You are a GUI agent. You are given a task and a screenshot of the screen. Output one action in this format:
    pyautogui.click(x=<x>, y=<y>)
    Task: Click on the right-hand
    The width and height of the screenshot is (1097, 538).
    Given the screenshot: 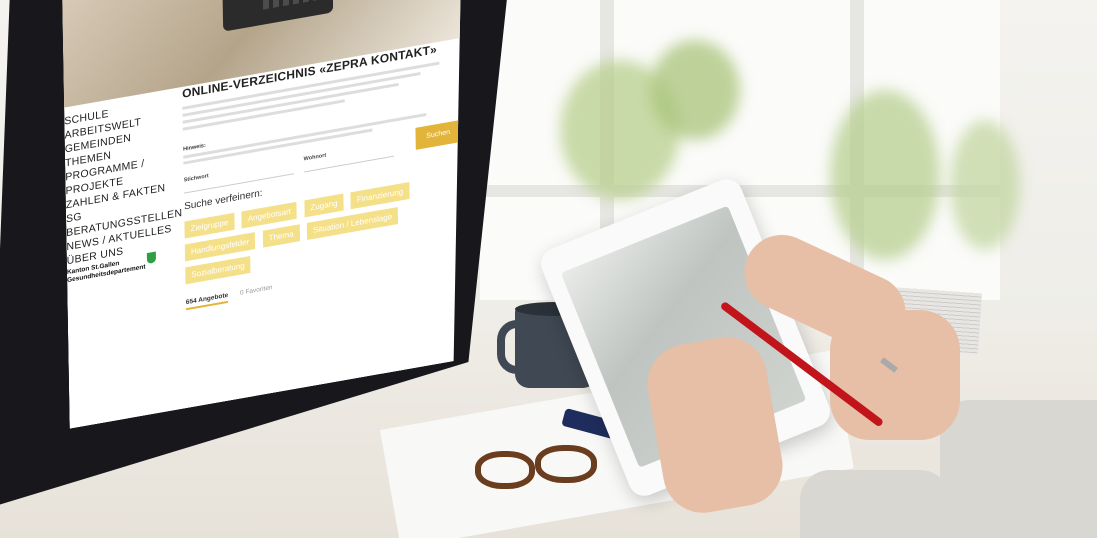 What is the action you would take?
    pyautogui.click(x=895, y=375)
    